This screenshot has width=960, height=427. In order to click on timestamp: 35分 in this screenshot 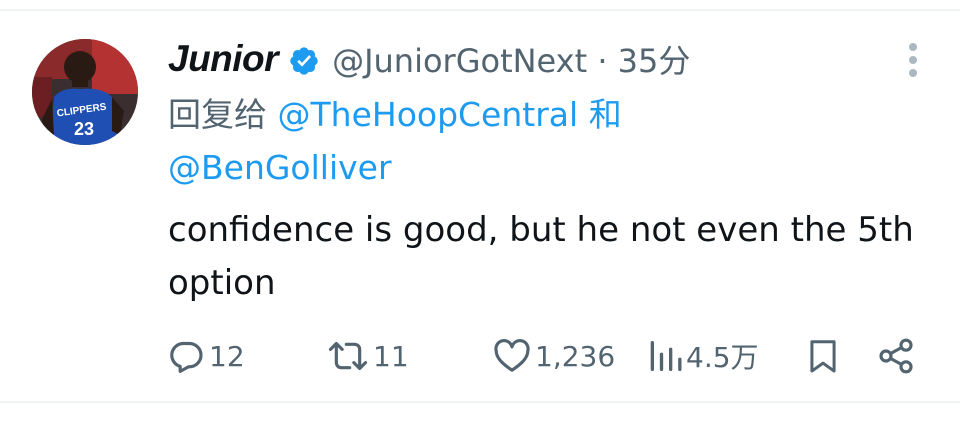, I will do `click(654, 61)`.